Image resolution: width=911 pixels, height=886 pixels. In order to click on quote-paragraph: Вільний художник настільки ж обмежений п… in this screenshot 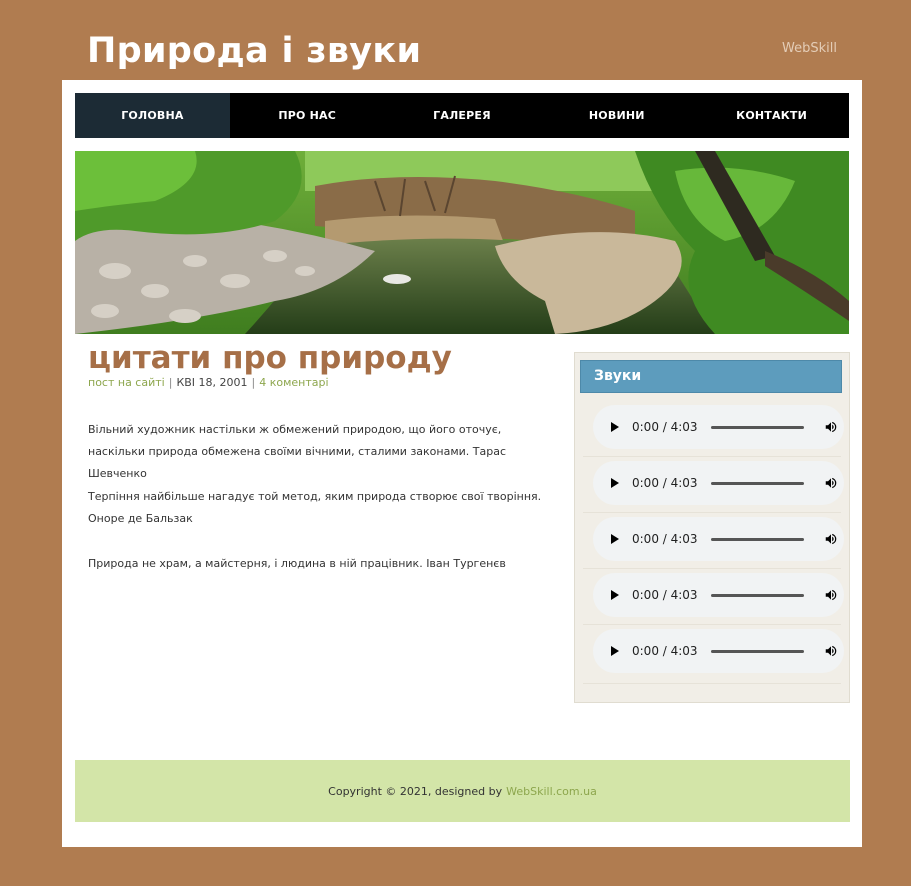, I will do `click(297, 451)`.